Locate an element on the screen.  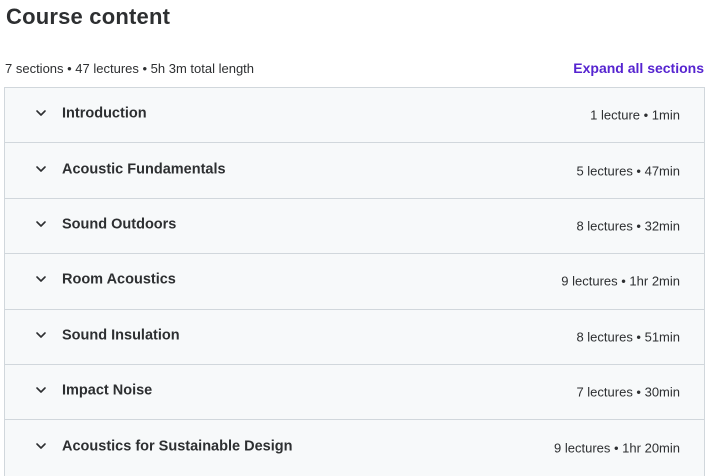
section-row: Sound Outdoors 8 lectures • 32min is located at coordinates (354, 226).